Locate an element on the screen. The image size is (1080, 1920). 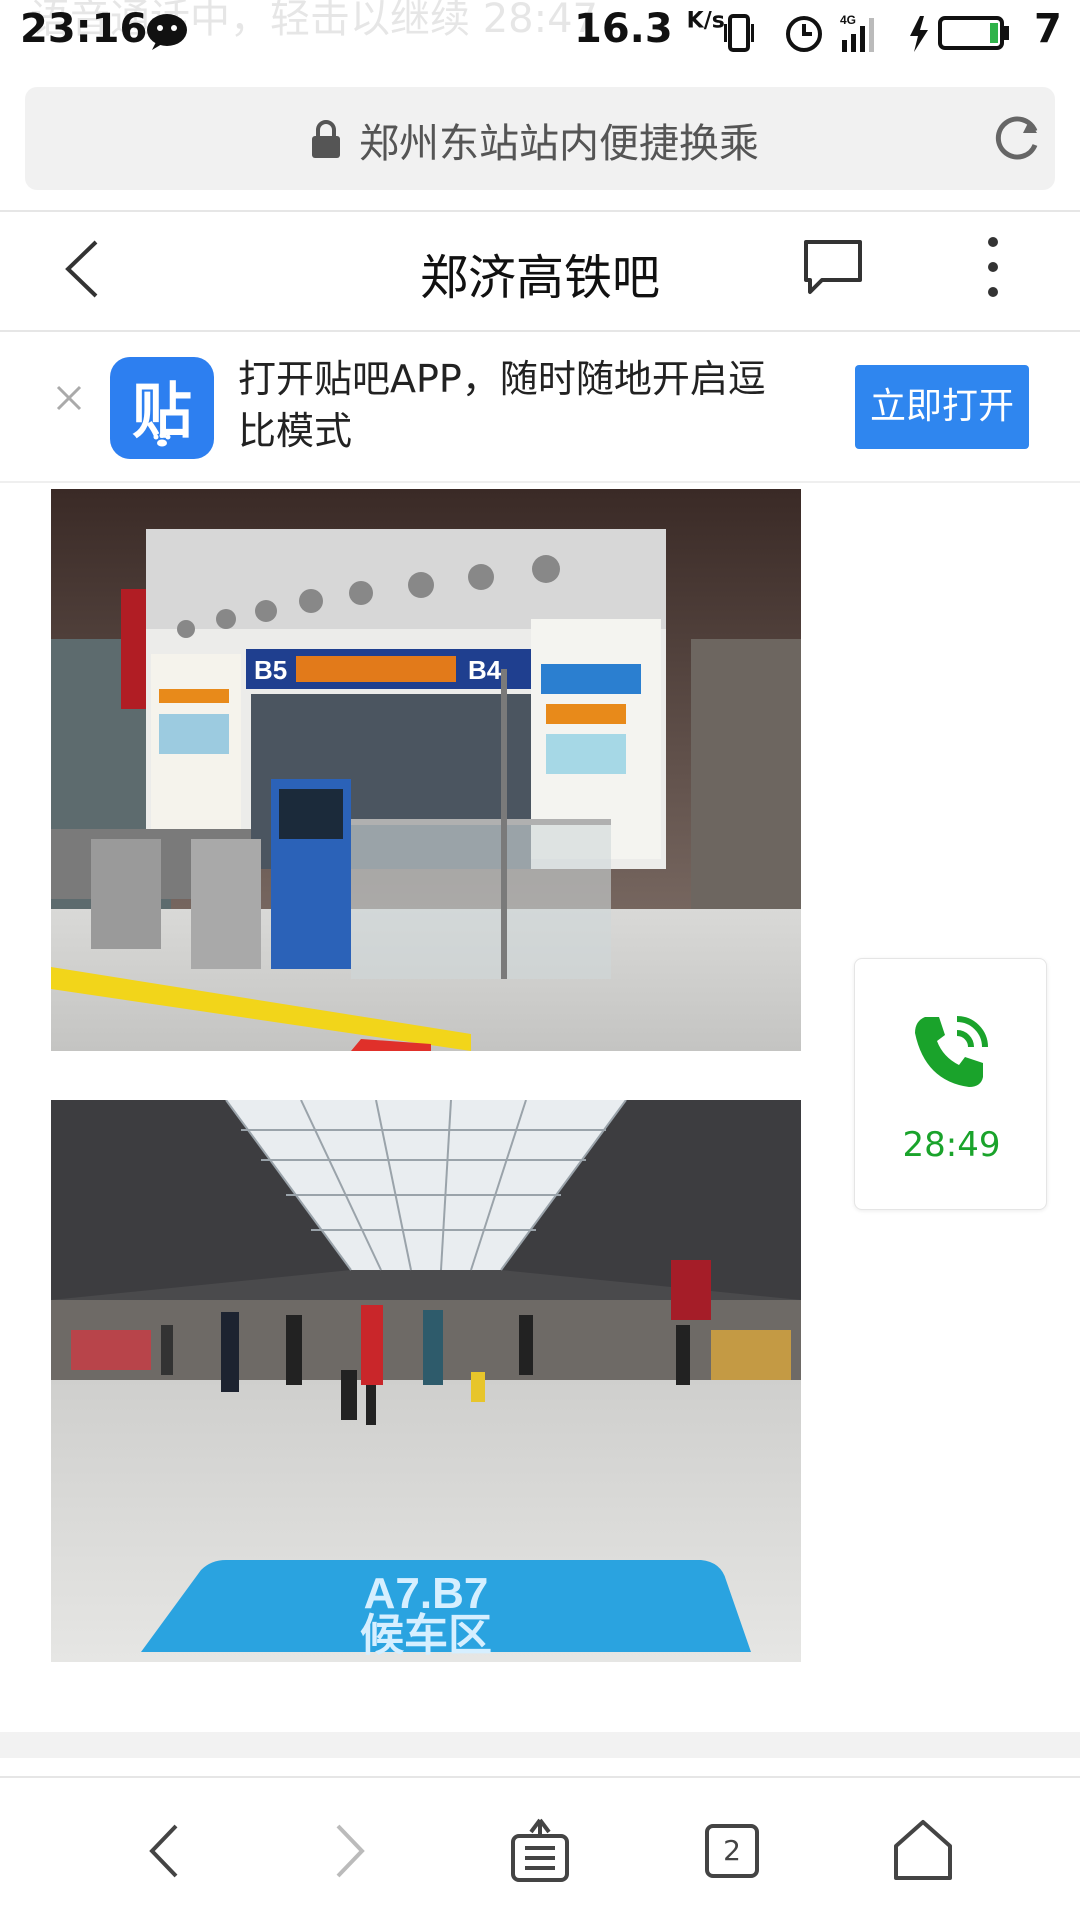
status-icons: 4G is located at coordinates (866, 32).